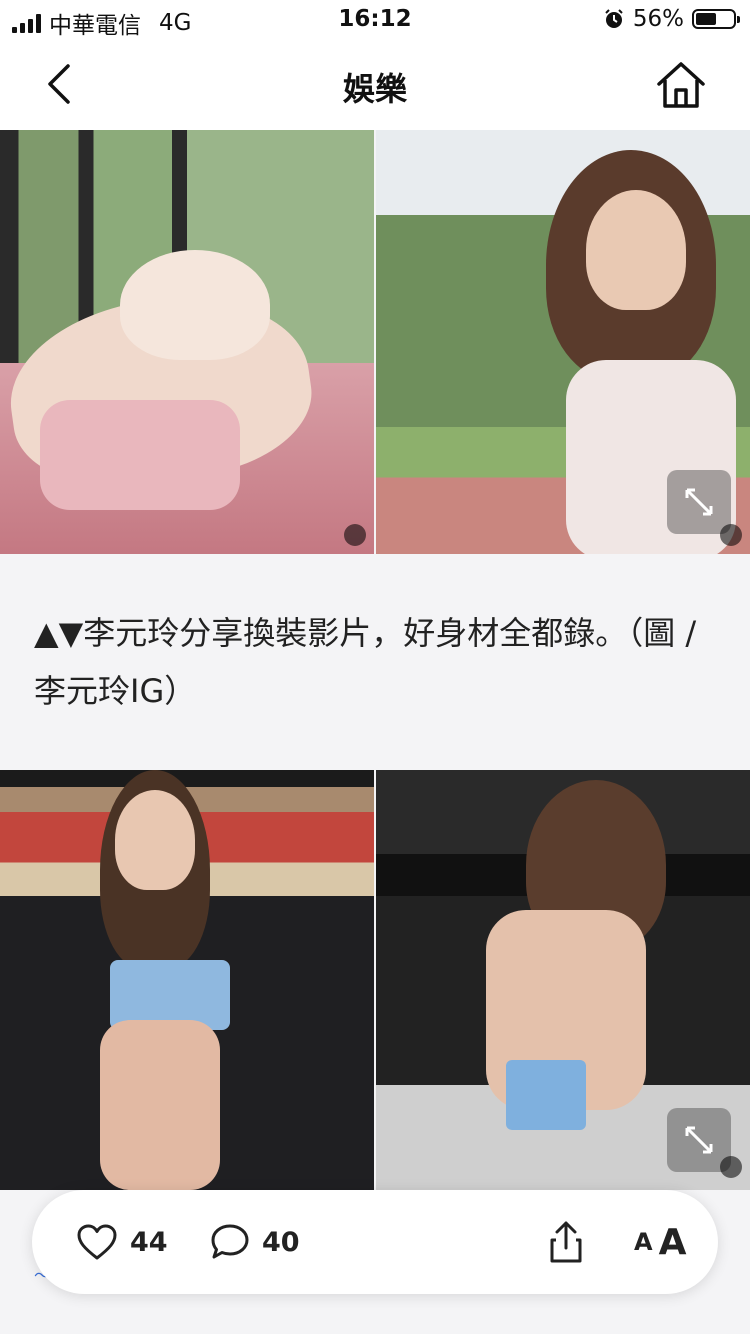 The height and width of the screenshot is (1334, 750). Describe the element at coordinates (672, 1242) in the screenshot. I see `font-size-label: A` at that location.